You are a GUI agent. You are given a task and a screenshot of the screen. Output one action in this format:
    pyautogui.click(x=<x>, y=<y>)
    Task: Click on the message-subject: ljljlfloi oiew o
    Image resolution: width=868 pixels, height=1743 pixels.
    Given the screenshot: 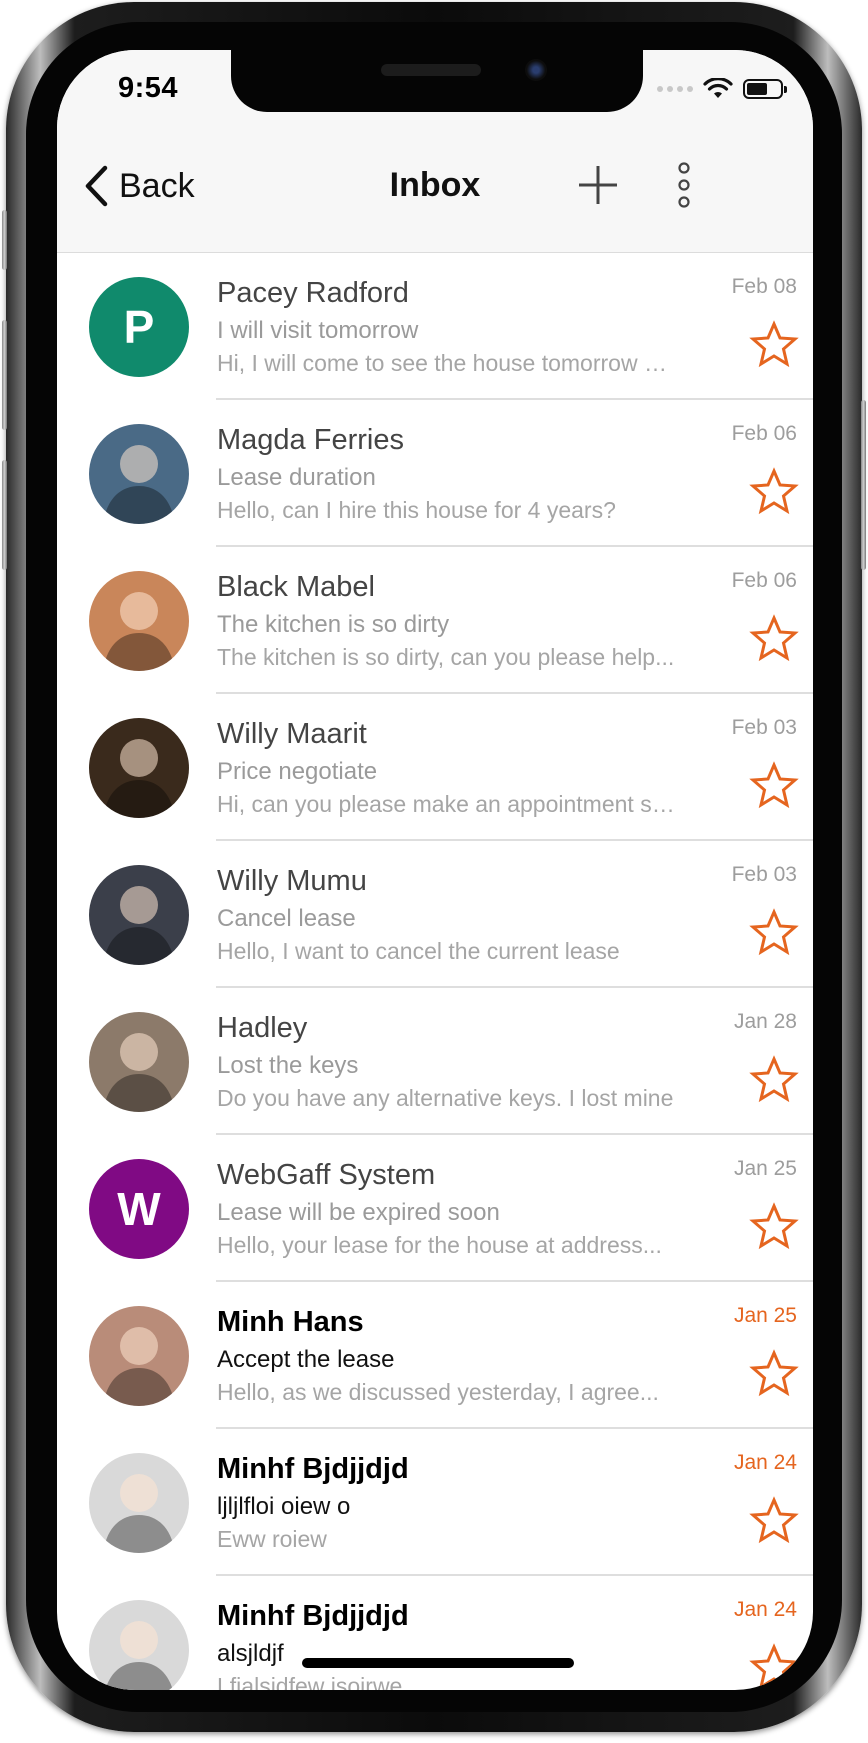 What is the action you would take?
    pyautogui.click(x=284, y=1506)
    